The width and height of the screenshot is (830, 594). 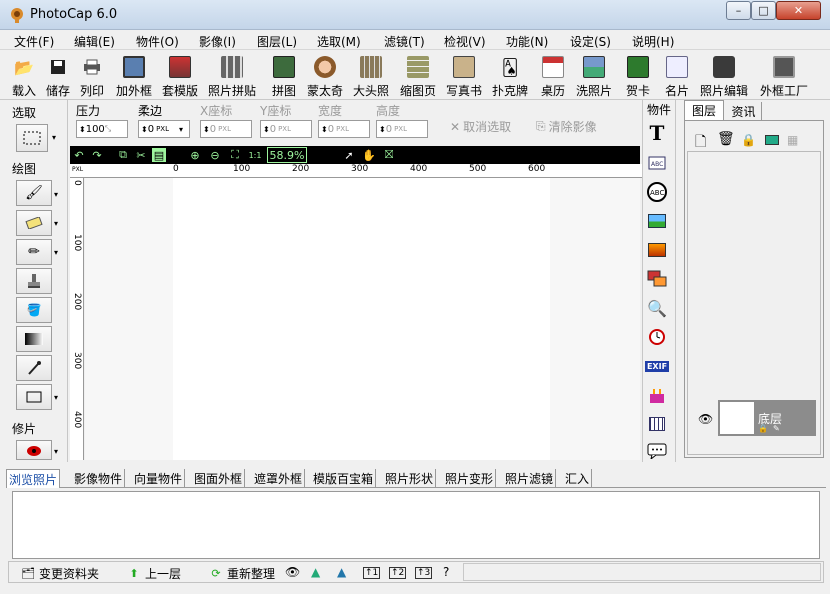 I want to click on change-folder-button: 🗂 变更资料夹, so click(x=60, y=573).